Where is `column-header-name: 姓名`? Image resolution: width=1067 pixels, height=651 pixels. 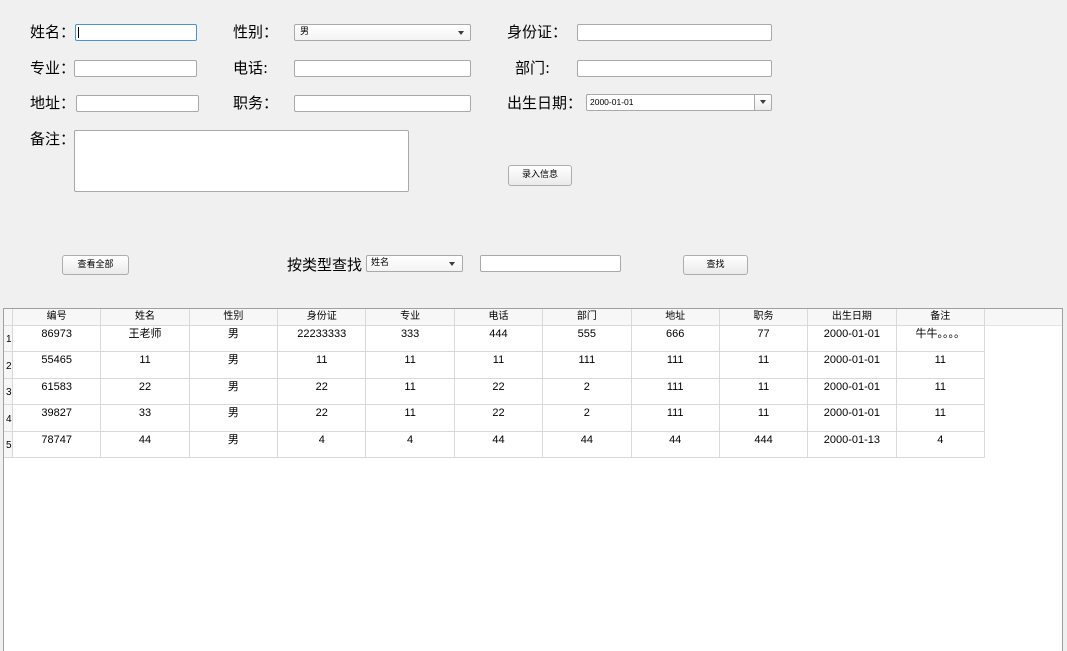 column-header-name: 姓名 is located at coordinates (145, 317).